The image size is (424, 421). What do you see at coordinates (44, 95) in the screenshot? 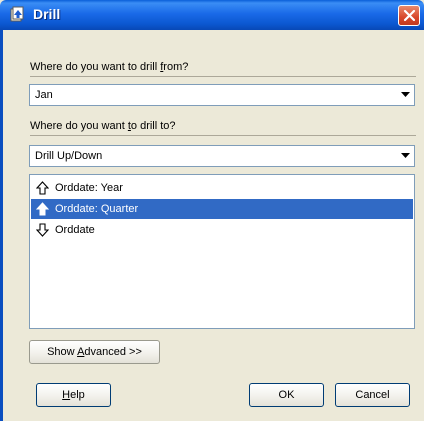
I see `drill-from-value: Jan` at bounding box center [44, 95].